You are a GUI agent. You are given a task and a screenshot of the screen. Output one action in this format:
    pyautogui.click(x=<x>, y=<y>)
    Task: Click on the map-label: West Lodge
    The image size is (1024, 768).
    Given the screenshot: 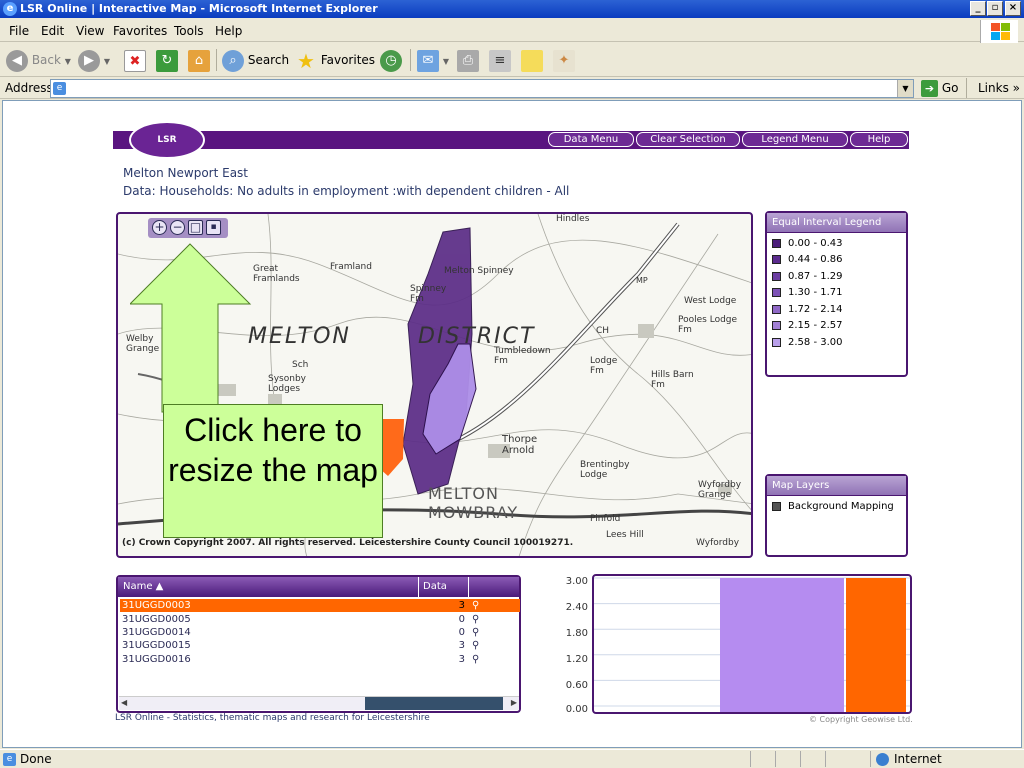 What is the action you would take?
    pyautogui.click(x=710, y=301)
    